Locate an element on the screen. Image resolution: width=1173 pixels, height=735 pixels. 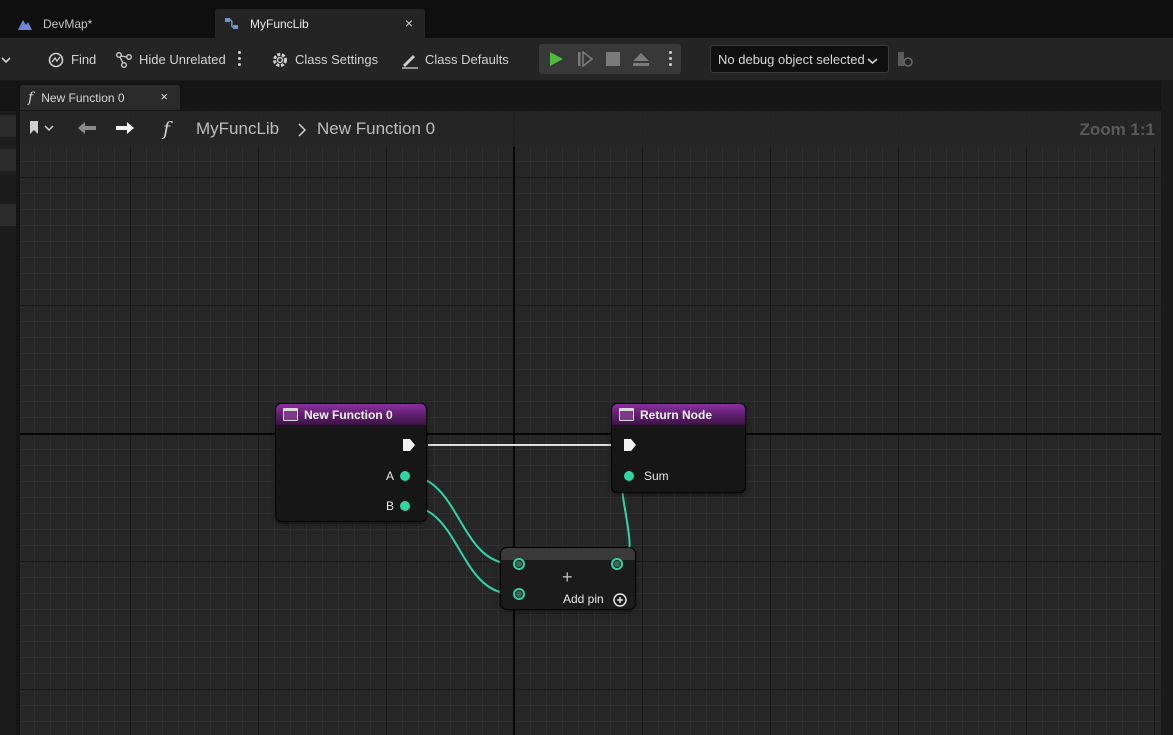
tab-new-function-0: f New Function 0 × is located at coordinates (100, 97).